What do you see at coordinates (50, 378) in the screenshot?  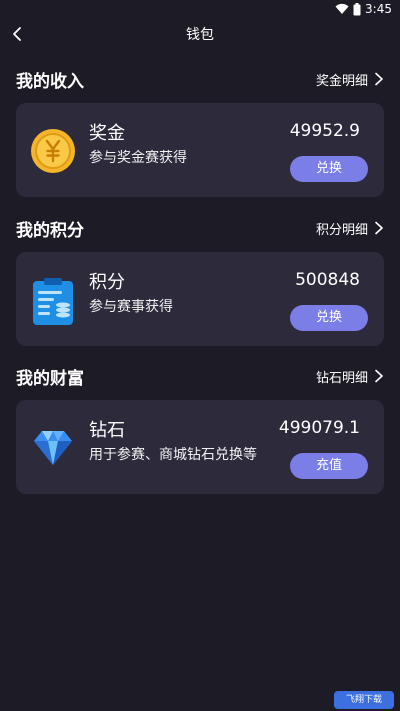 I see `section-title: 我的财富` at bounding box center [50, 378].